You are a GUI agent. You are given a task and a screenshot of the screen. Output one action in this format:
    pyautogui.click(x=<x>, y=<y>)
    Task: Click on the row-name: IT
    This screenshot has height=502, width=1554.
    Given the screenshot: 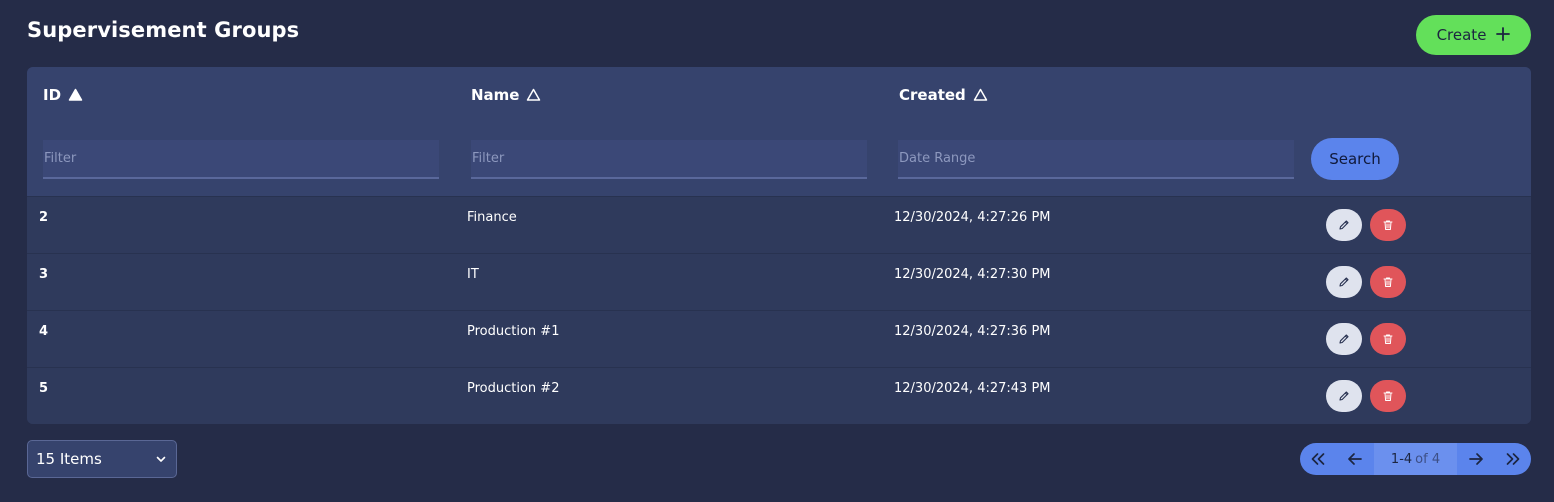 What is the action you would take?
    pyautogui.click(x=473, y=274)
    